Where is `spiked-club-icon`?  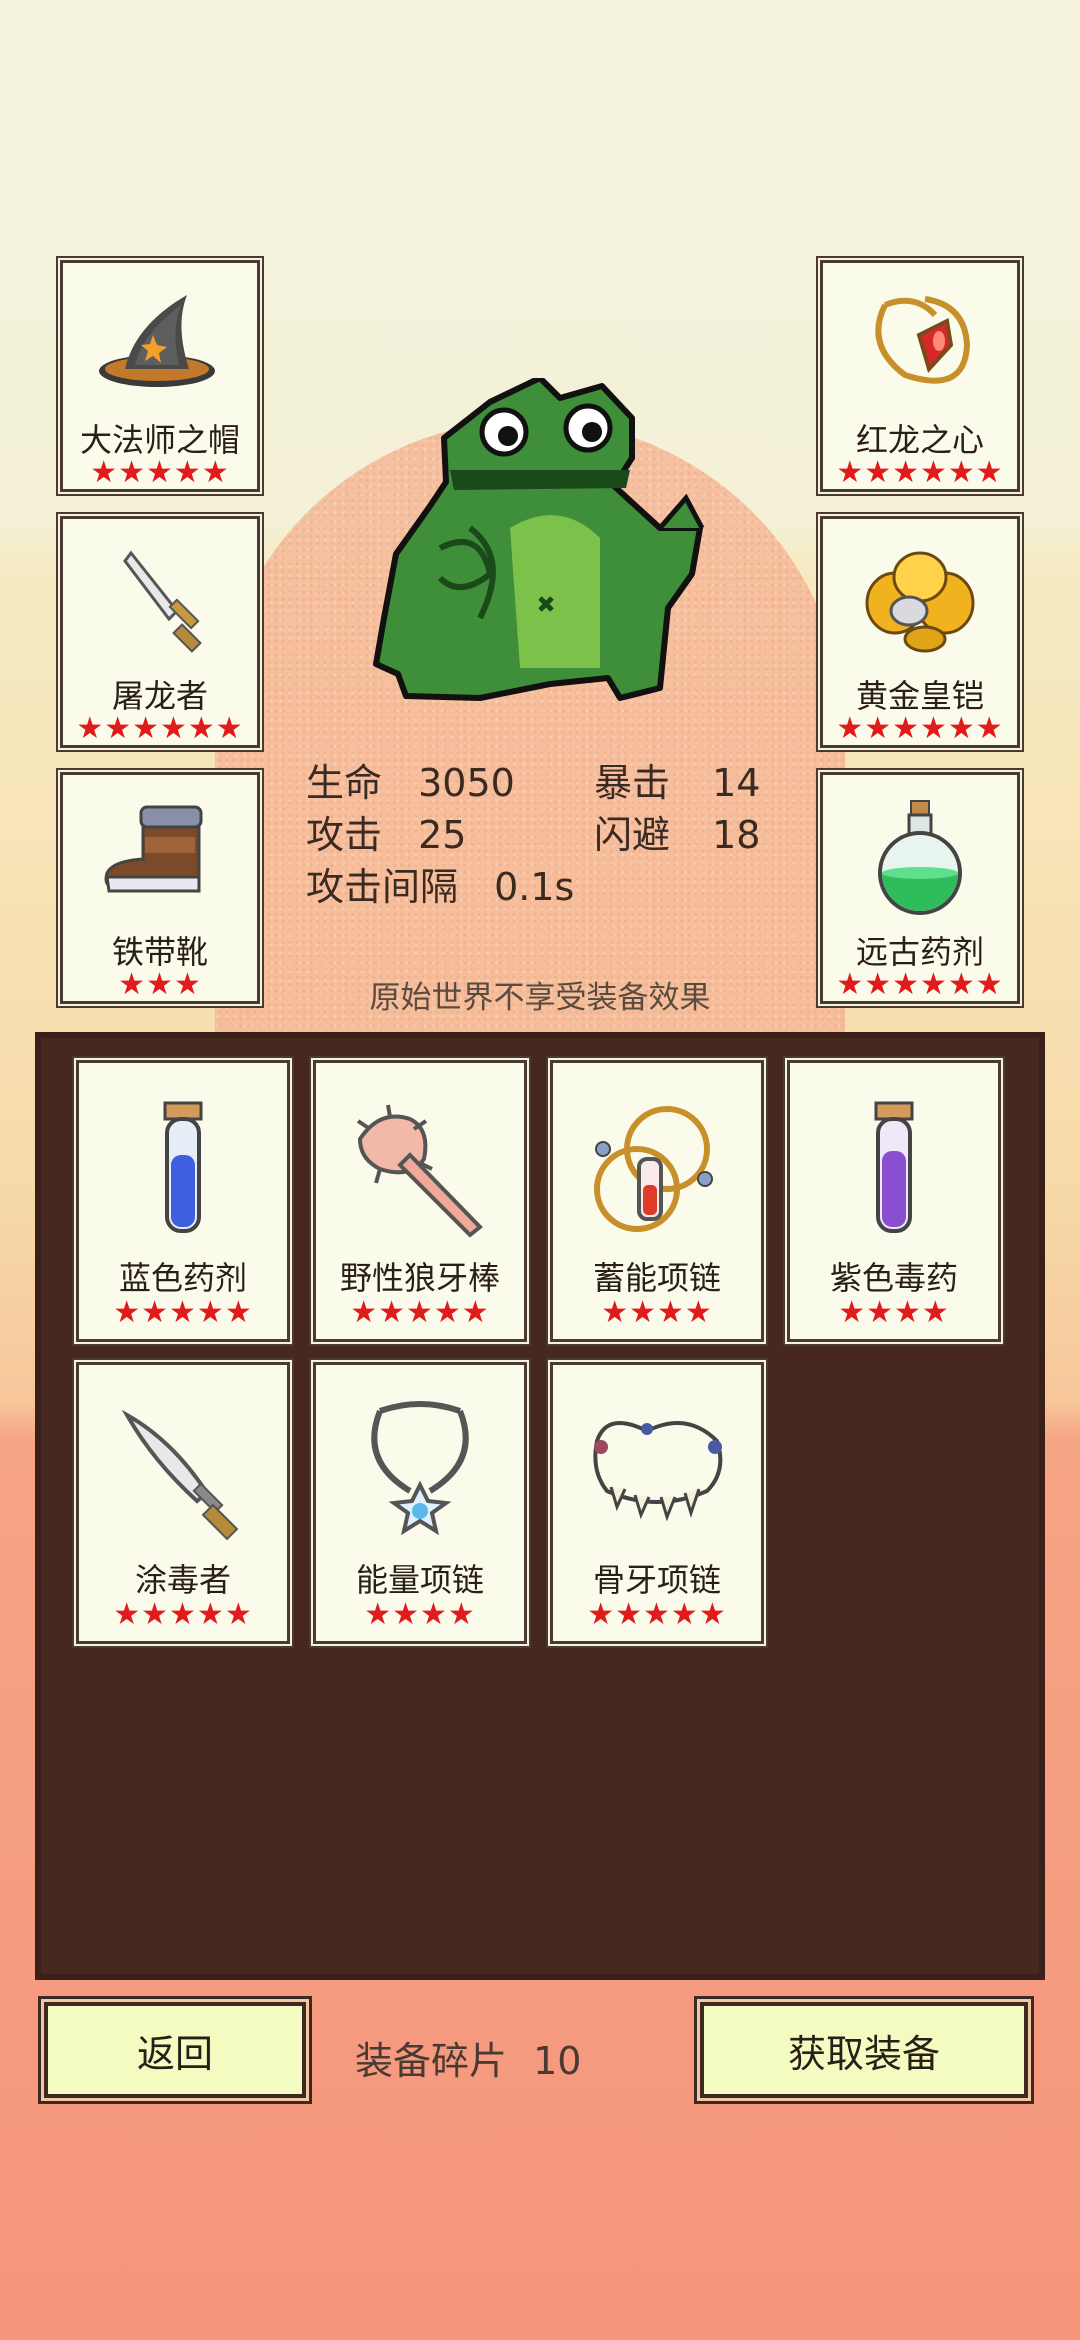 spiked-club-icon is located at coordinates (419, 1171).